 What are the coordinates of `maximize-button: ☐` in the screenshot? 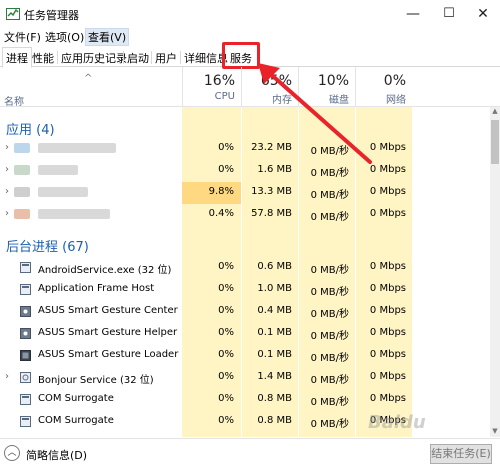 It's located at (449, 14).